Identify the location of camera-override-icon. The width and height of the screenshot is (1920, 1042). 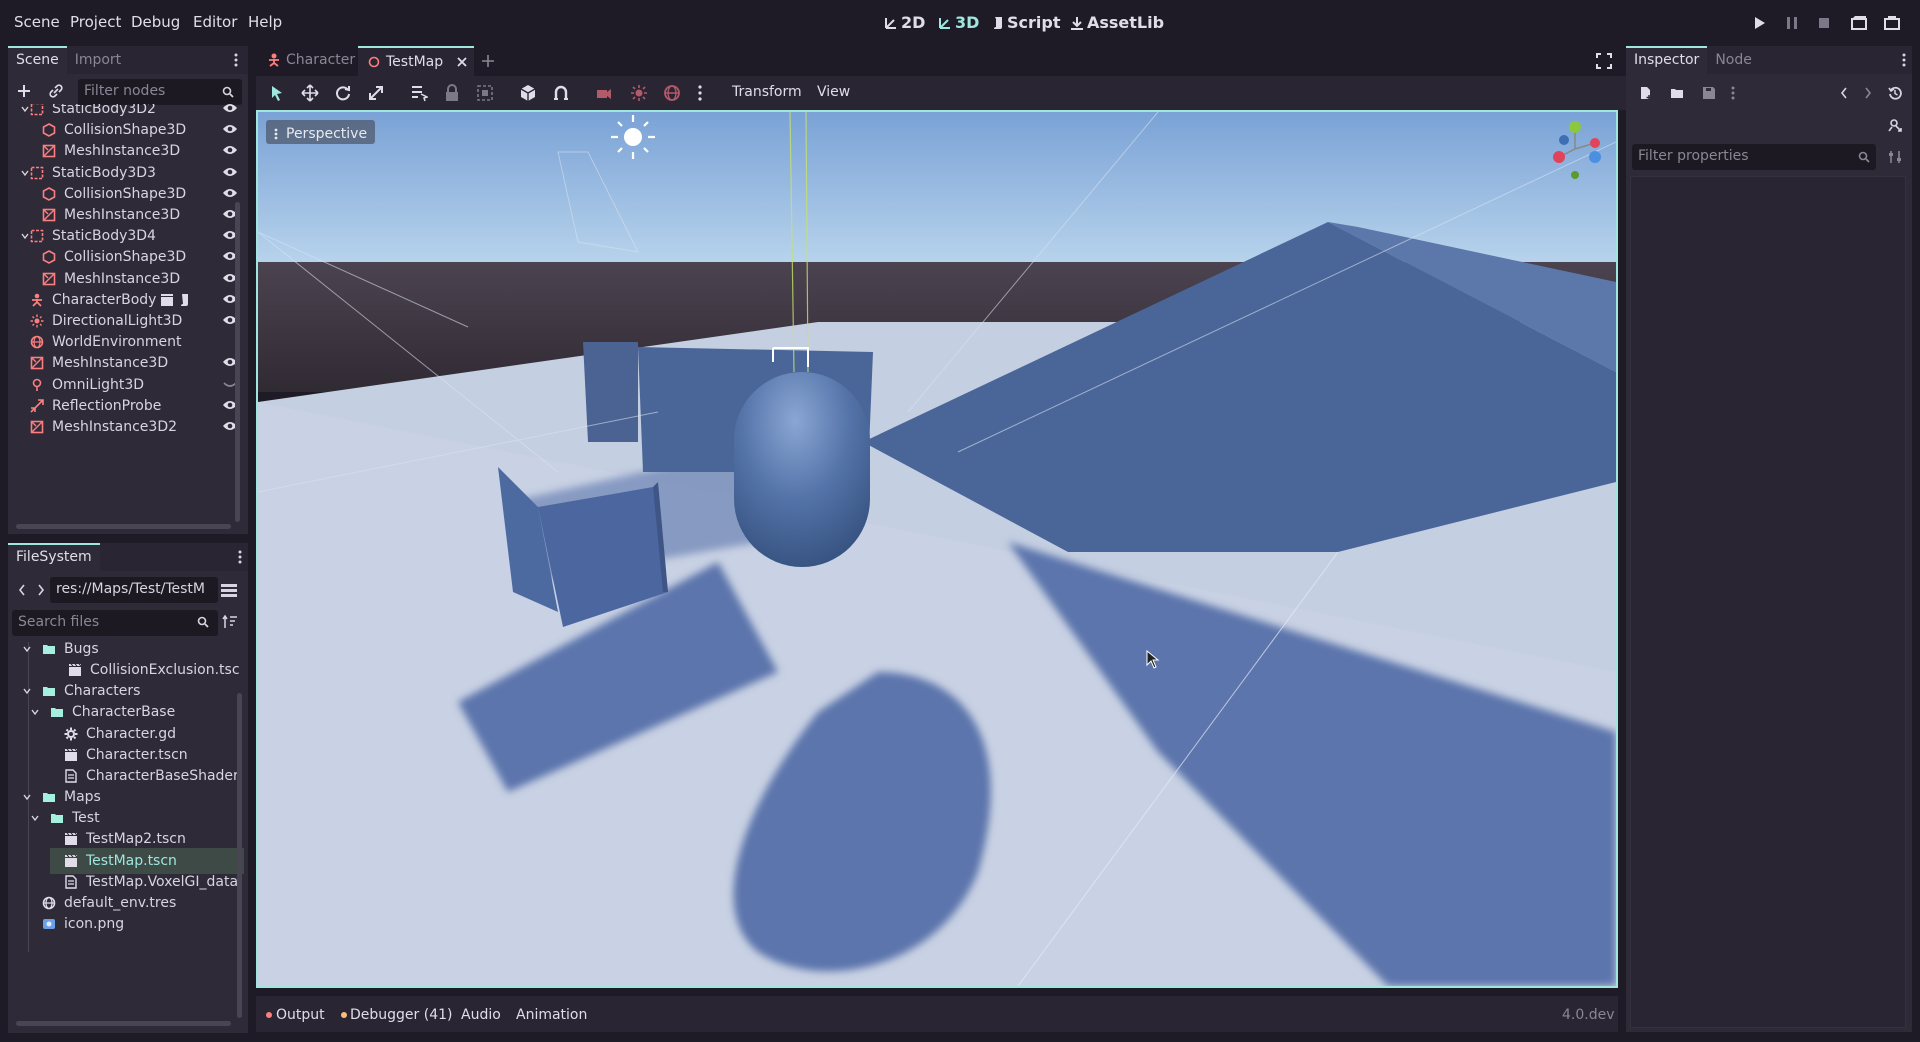
(604, 93).